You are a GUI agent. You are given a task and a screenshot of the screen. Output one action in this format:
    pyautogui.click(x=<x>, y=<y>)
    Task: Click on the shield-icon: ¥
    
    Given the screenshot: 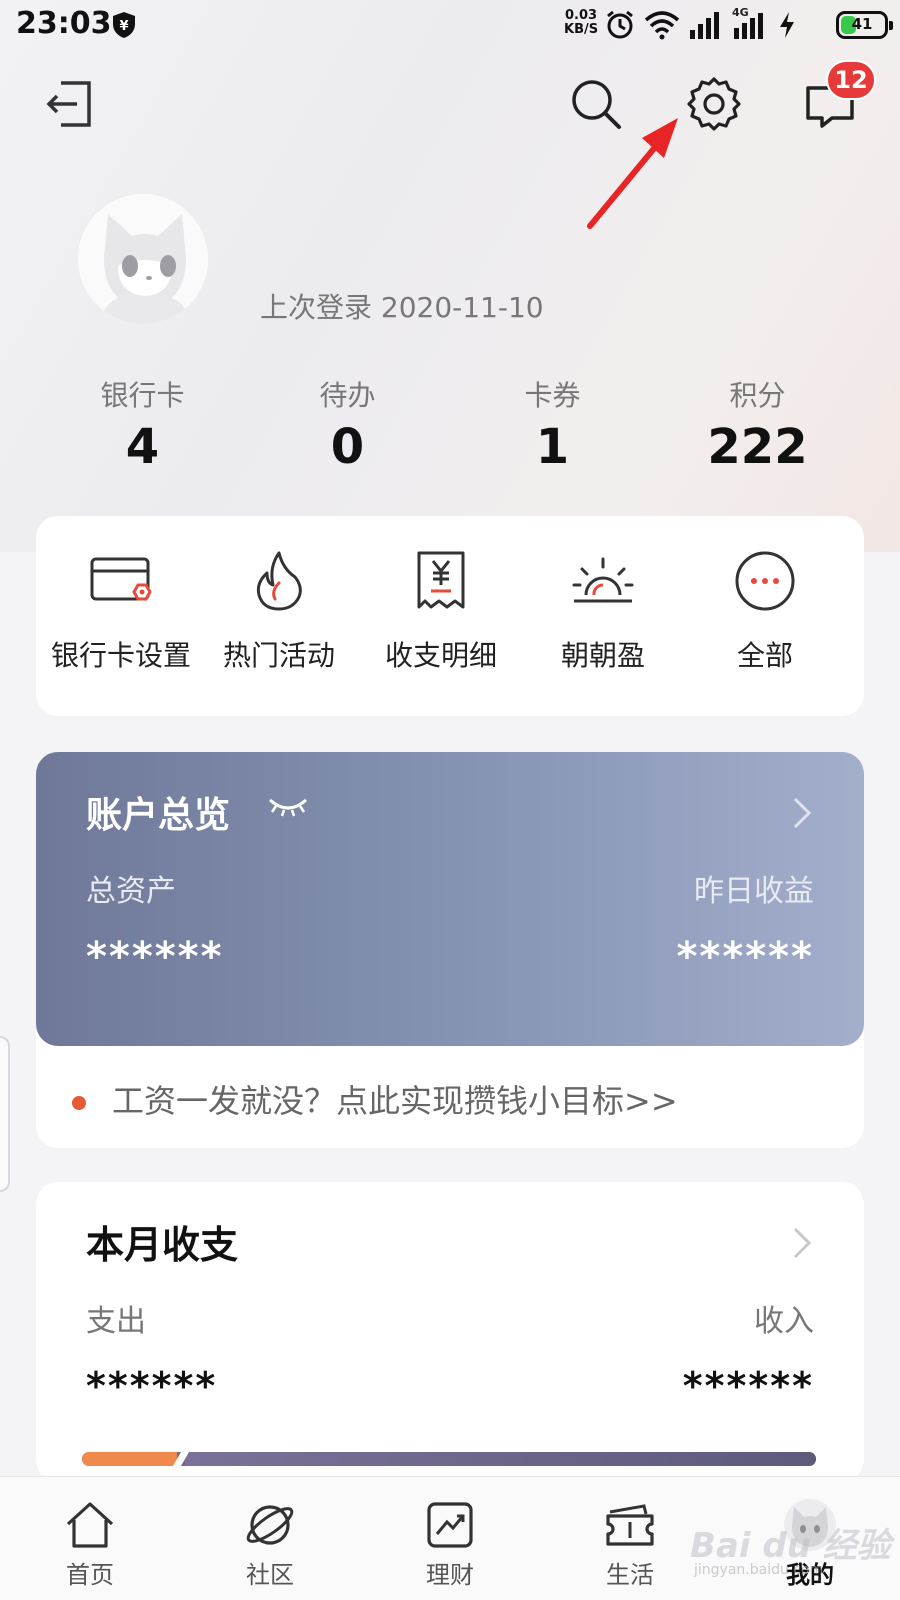 What is the action you would take?
    pyautogui.click(x=124, y=25)
    